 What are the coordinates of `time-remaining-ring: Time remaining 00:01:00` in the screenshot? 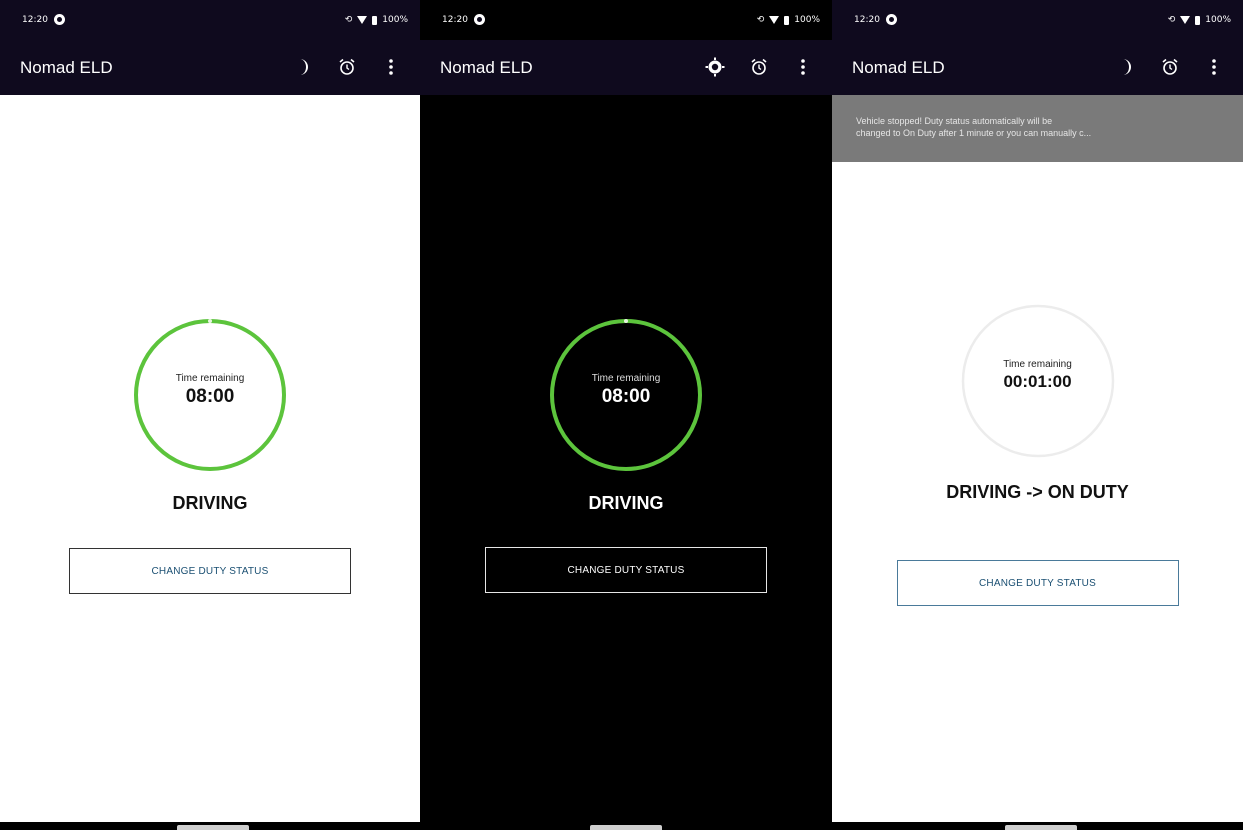 It's located at (1038, 381).